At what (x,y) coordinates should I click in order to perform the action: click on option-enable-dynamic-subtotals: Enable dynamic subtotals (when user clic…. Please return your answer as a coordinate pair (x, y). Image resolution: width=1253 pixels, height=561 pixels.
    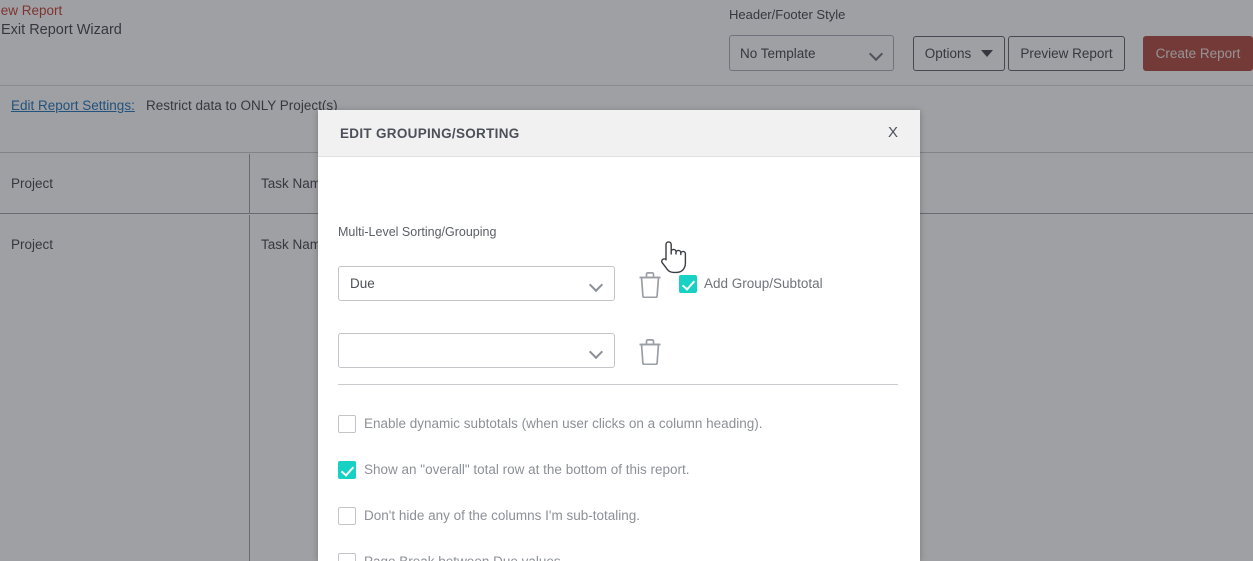
    Looking at the image, I should click on (550, 424).